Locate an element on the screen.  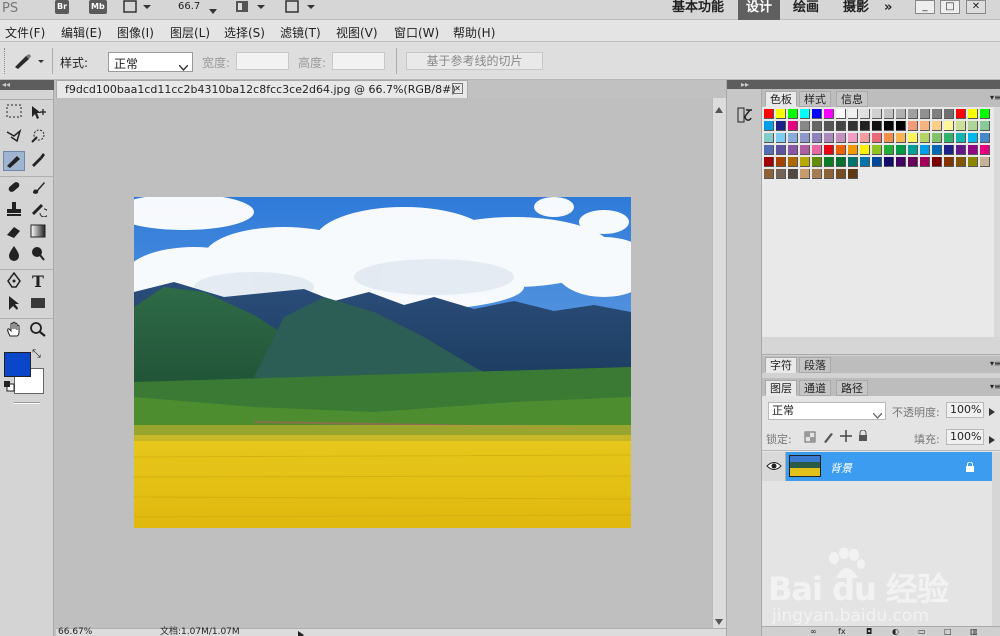
layer-visibility-toggle is located at coordinates (774, 466).